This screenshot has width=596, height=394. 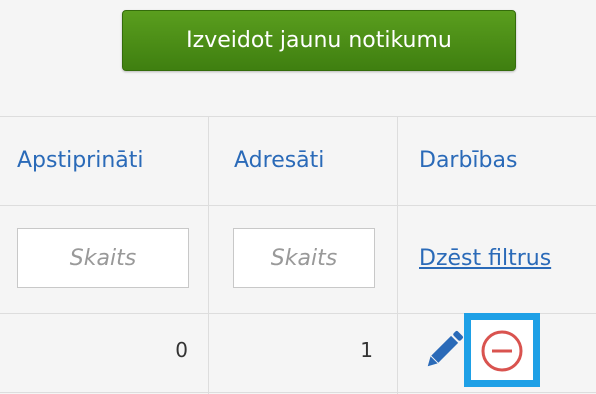 What do you see at coordinates (304, 258) in the screenshot?
I see `recipients-count-filter-input` at bounding box center [304, 258].